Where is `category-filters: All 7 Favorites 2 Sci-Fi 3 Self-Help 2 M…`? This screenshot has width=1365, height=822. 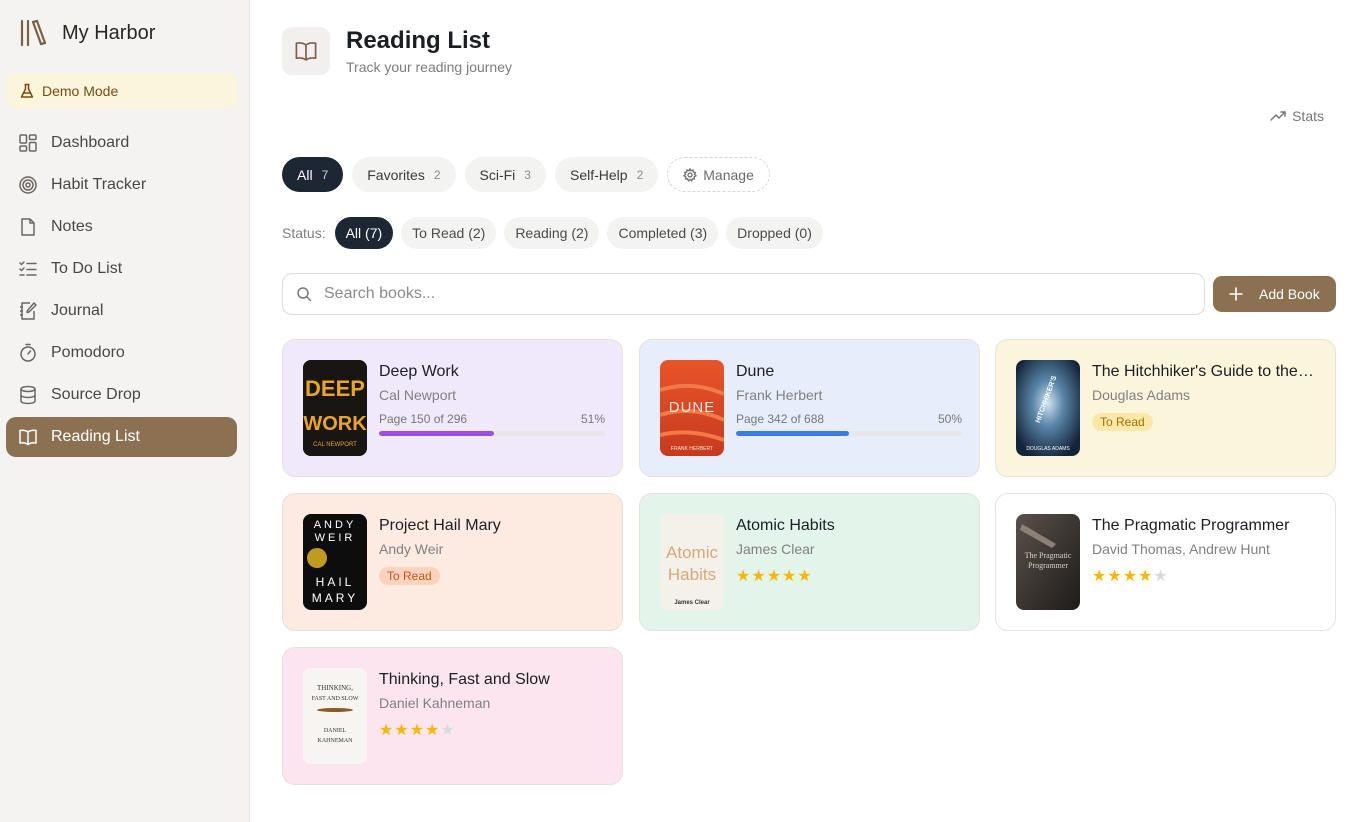
category-filters: All 7 Favorites 2 Sci-Fi 3 Self-Help 2 M… is located at coordinates (526, 174).